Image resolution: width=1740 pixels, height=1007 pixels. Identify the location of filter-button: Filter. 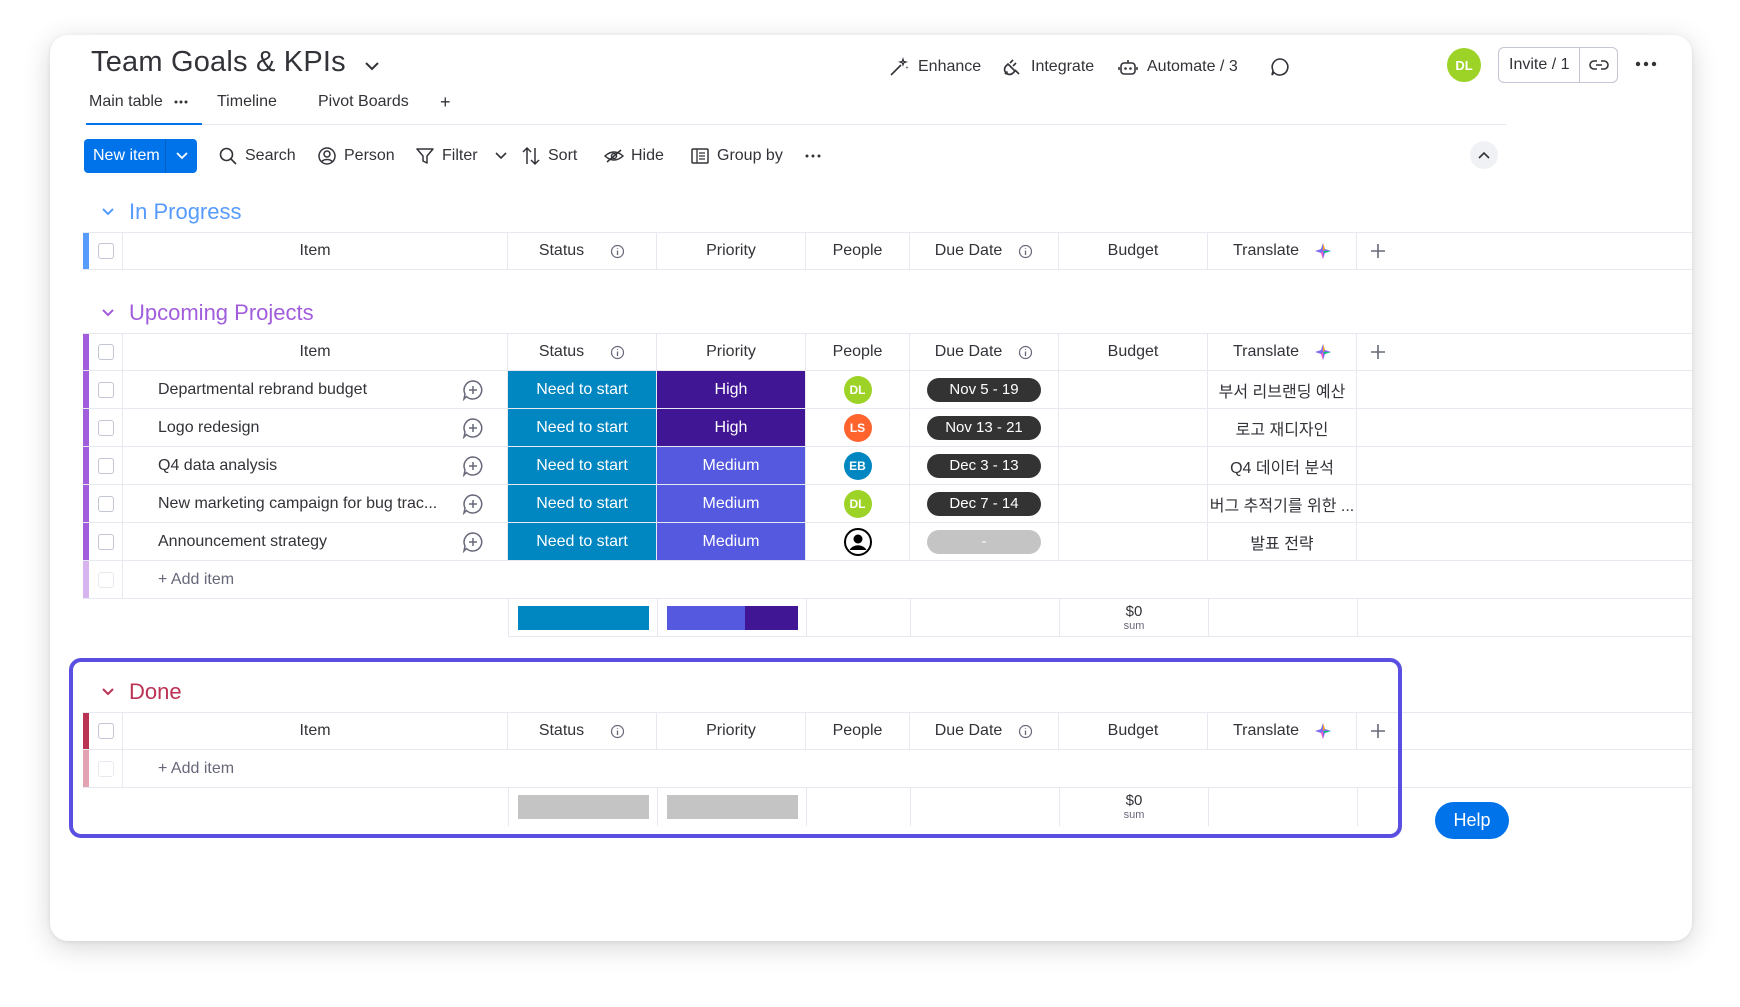
(461, 156).